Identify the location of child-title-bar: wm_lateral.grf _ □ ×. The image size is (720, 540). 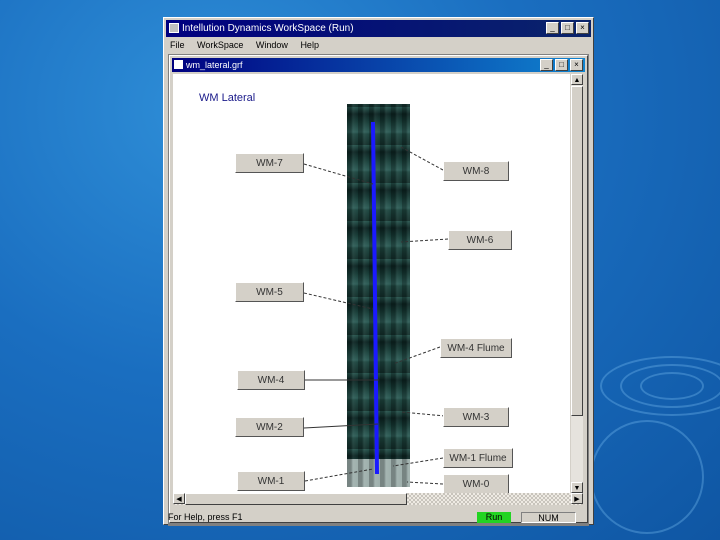
(378, 65).